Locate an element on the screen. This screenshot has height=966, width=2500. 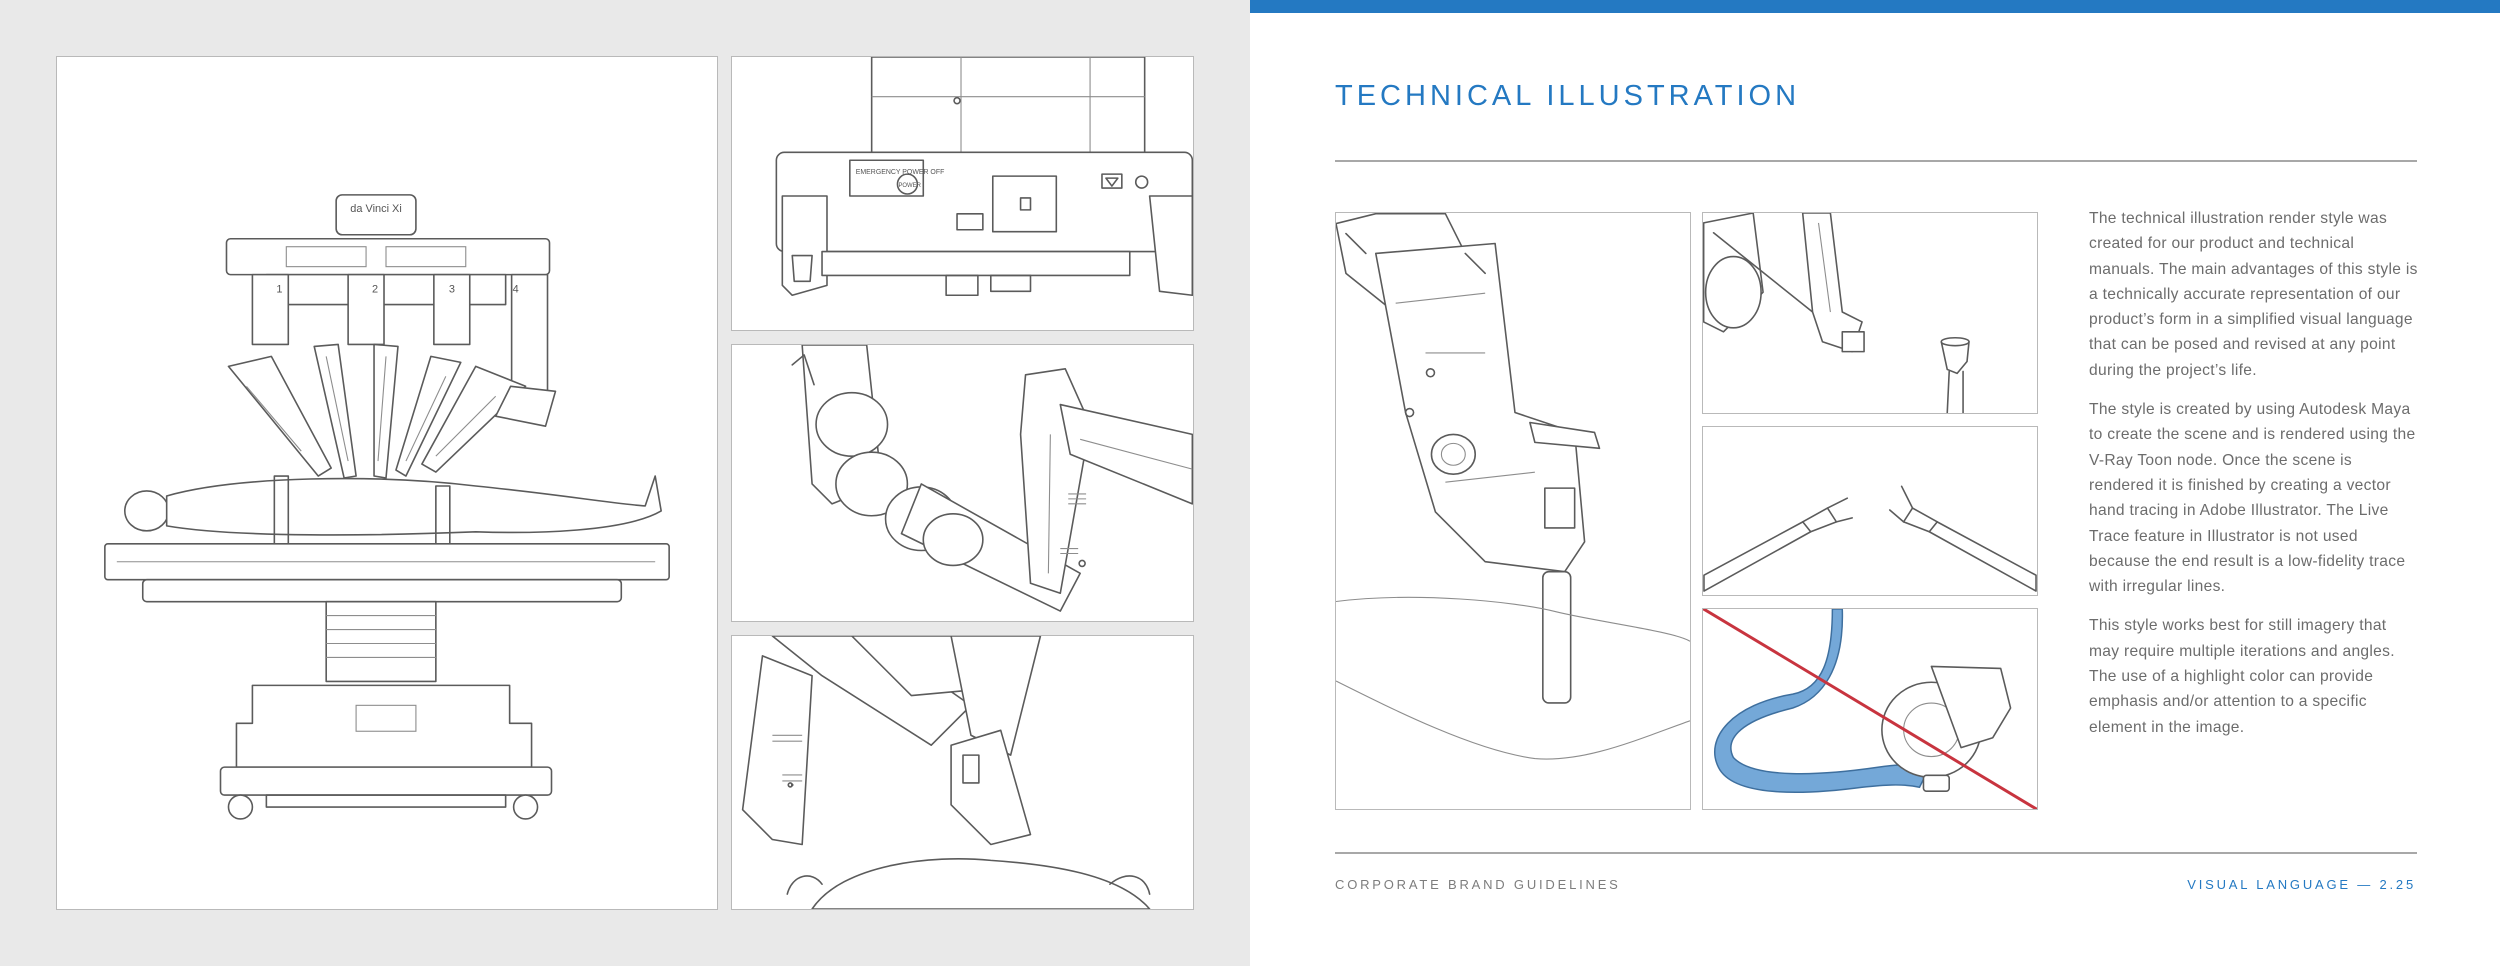
instrument-tall-illustration is located at coordinates (1513, 511).